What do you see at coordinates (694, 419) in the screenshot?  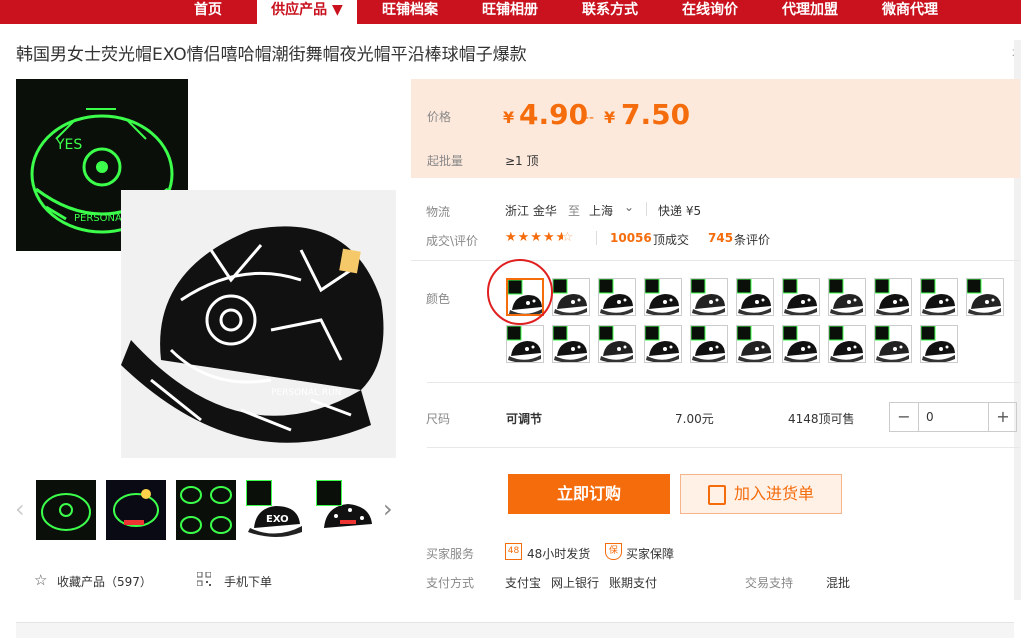 I see `size-price: 7.00元` at bounding box center [694, 419].